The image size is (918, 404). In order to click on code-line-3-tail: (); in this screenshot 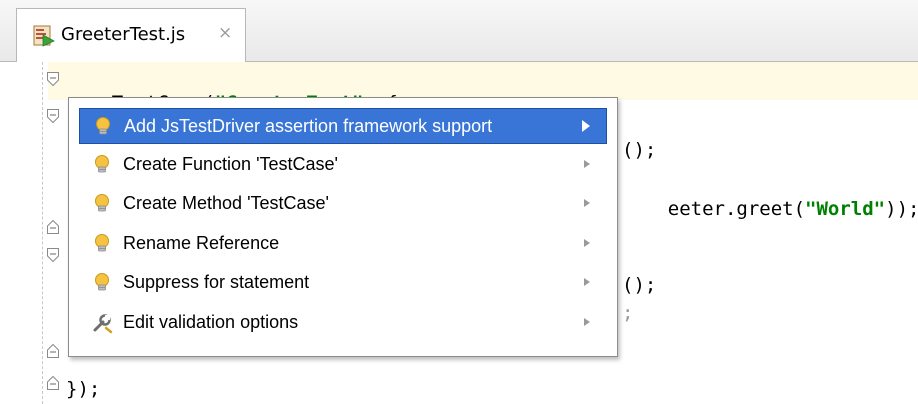, I will do `click(639, 150)`.